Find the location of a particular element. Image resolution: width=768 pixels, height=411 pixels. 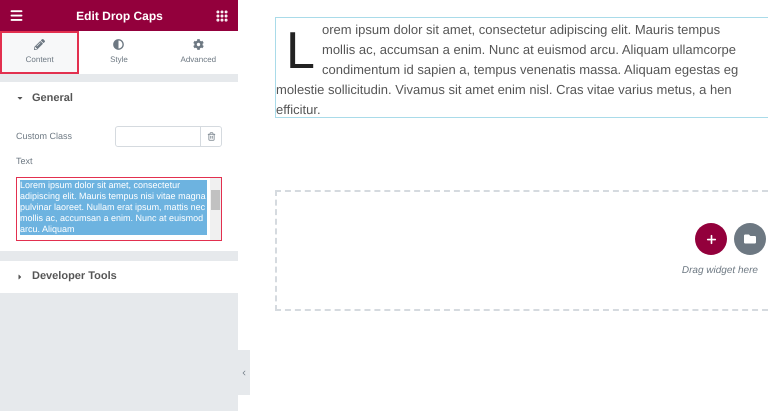

add-button is located at coordinates (711, 239).